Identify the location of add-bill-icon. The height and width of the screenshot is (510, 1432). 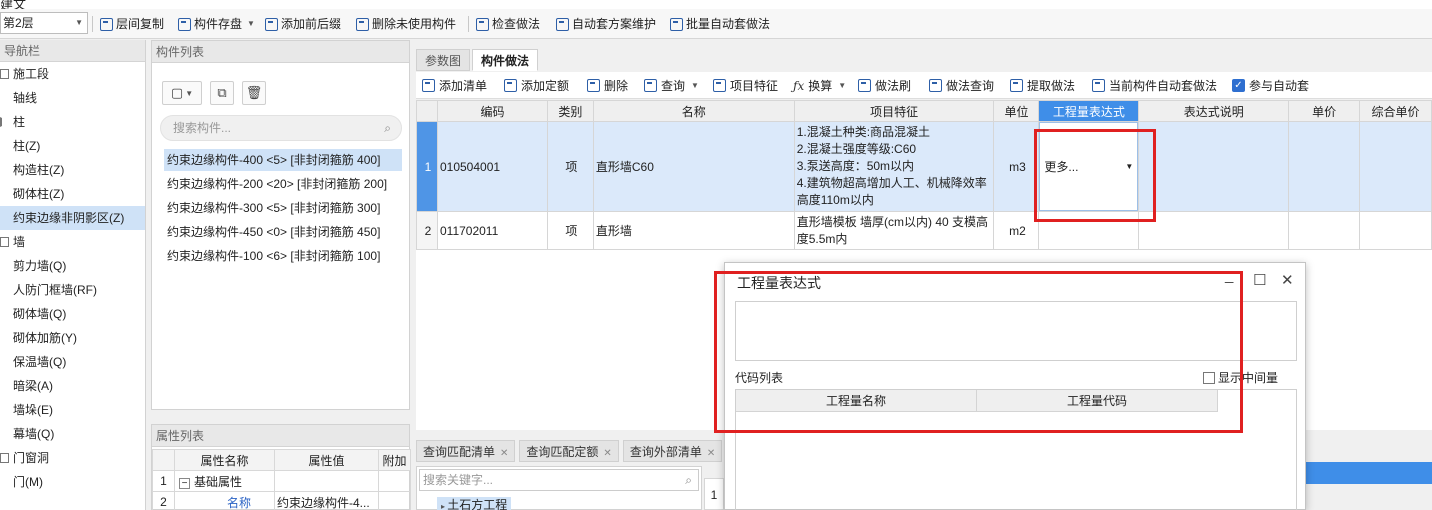
(428, 85).